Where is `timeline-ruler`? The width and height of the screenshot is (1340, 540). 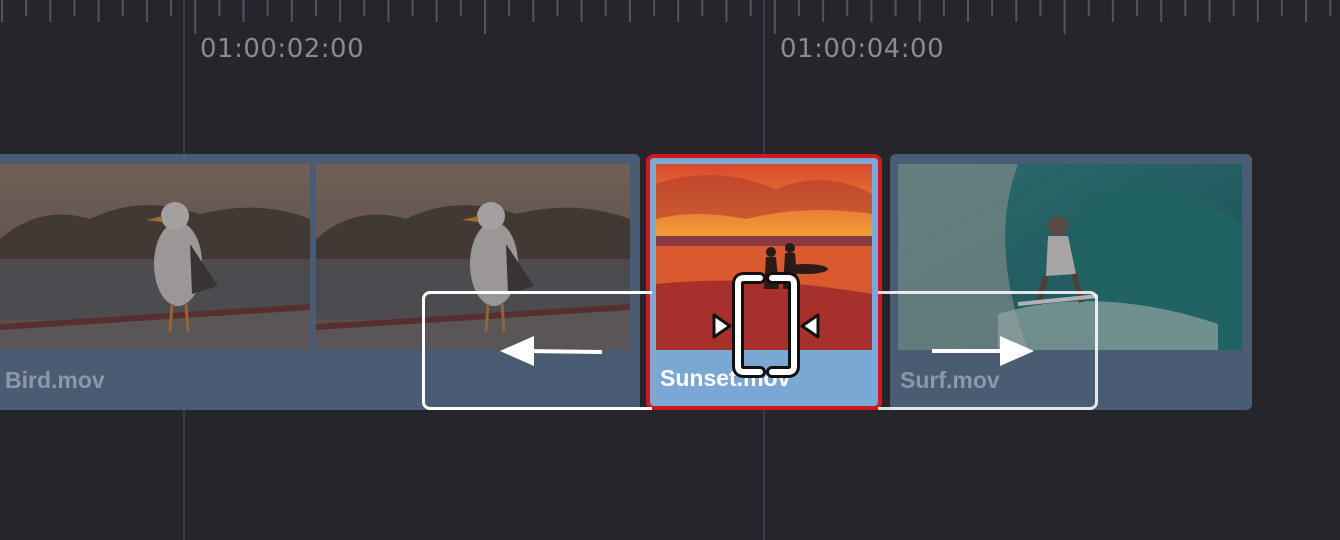 timeline-ruler is located at coordinates (670, 17).